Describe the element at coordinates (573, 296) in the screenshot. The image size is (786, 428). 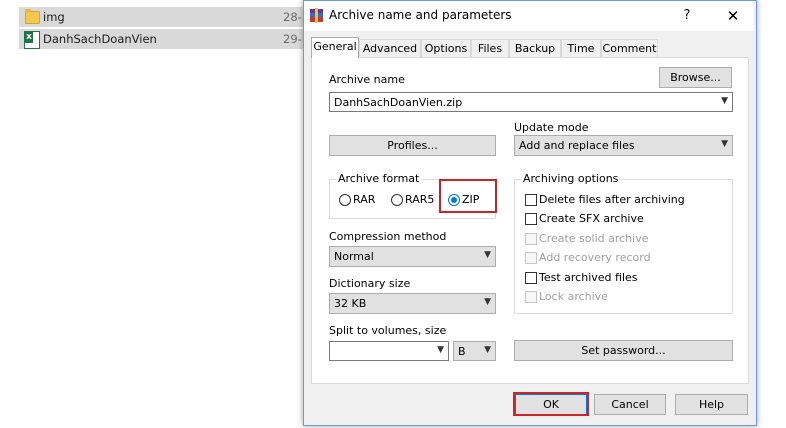
I see `checkbox-lock-archive-label: Lock archive` at that location.